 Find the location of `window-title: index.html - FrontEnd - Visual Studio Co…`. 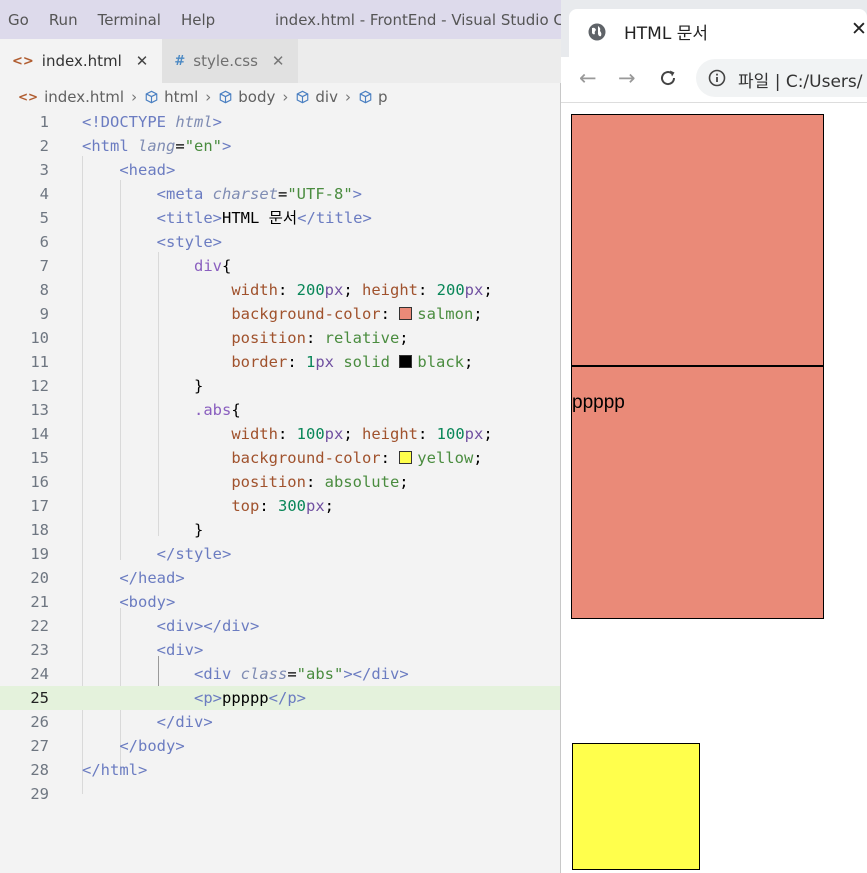

window-title: index.html - FrontEnd - Visual Studio Co… is located at coordinates (433, 20).